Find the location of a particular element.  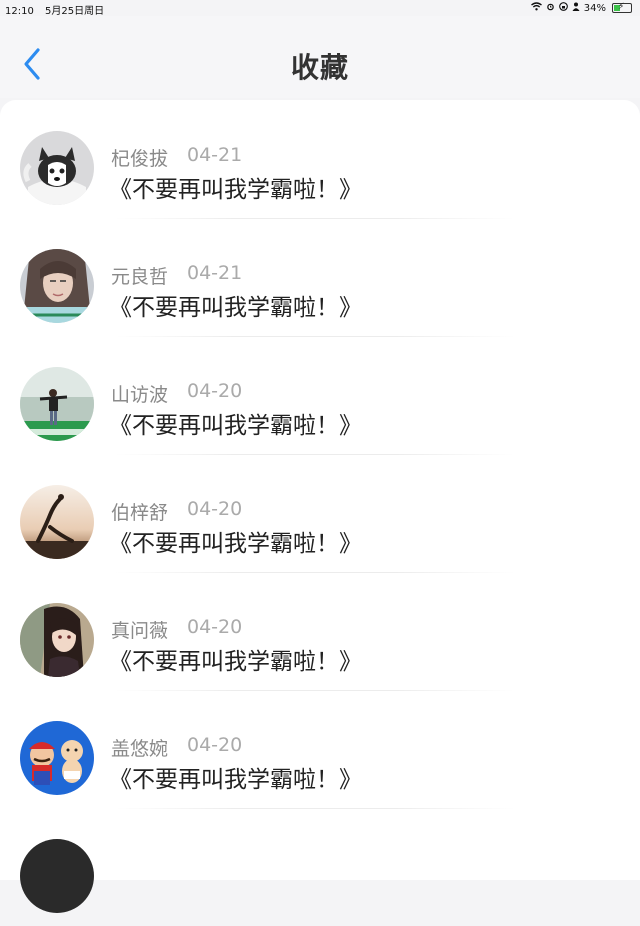

list-item: 杞俊拔 04-21 《不要再叫我学霸啦！》 is located at coordinates (320, 159).